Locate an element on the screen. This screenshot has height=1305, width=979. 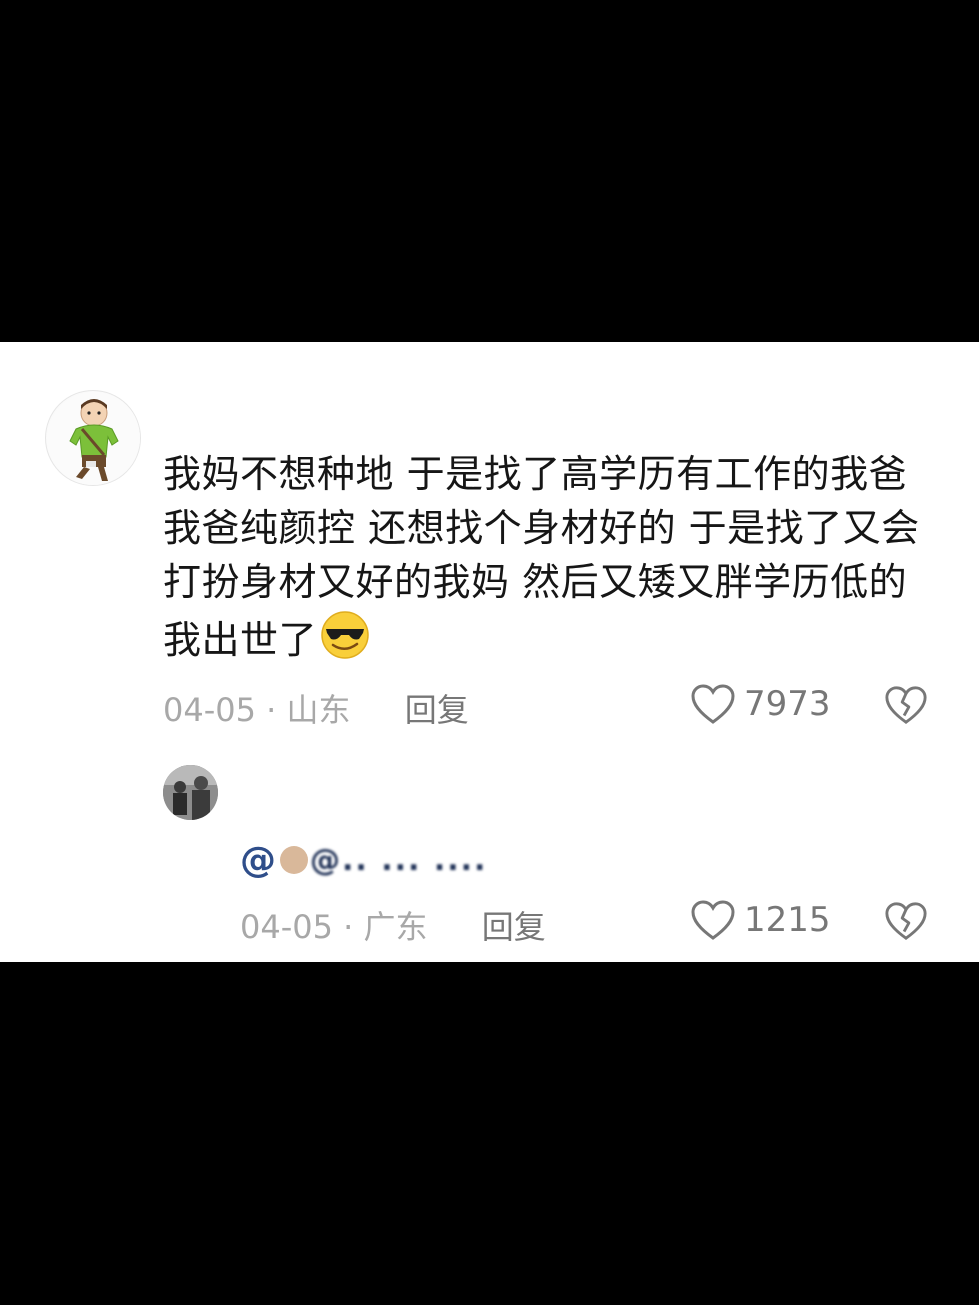
reply-meta: 04-05 · 广东 回复 is located at coordinates (393, 925).